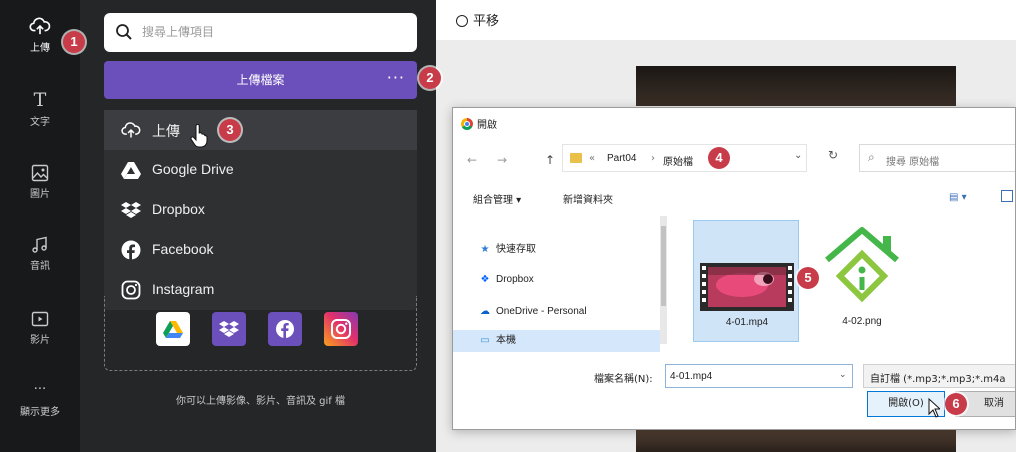 The image size is (1016, 452). I want to click on nav-this-pc: ▭ 本機, so click(556, 341).